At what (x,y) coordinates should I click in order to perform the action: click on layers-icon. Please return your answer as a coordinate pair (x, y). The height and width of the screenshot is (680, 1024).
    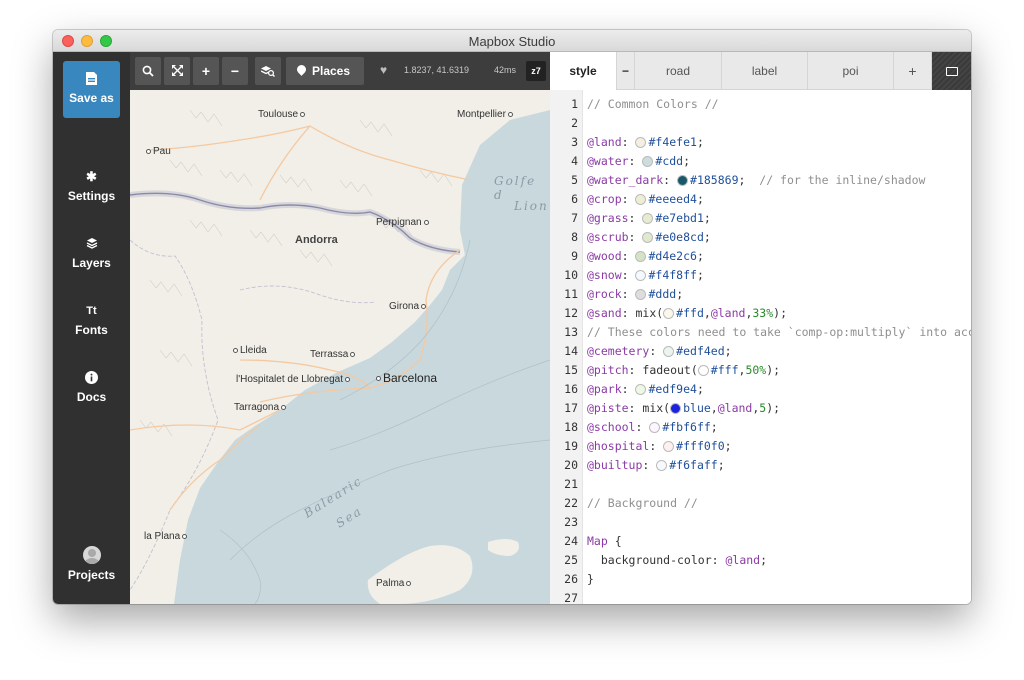
    Looking at the image, I should click on (91, 244).